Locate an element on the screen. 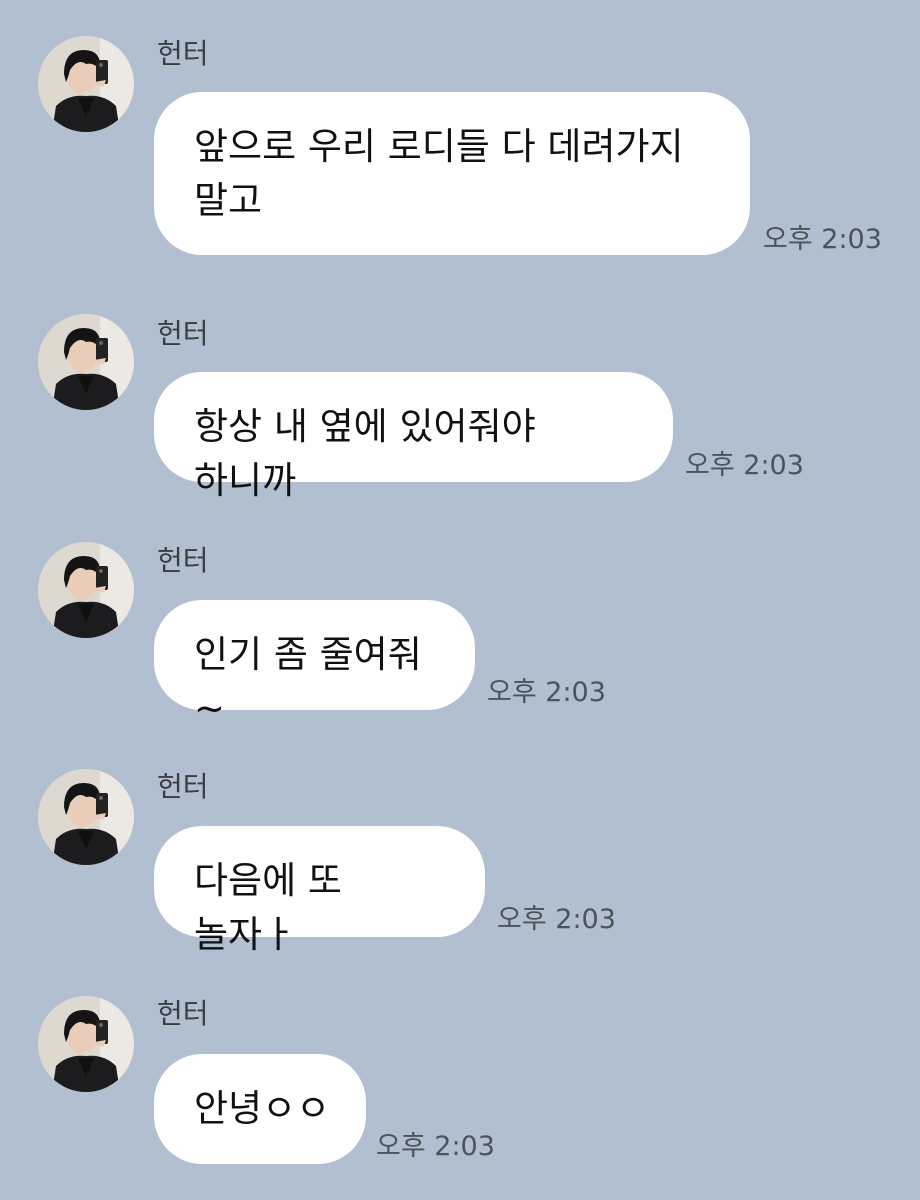  message-bubble: 항상 내 옆에 있어줘야 하니까 is located at coordinates (413, 437).